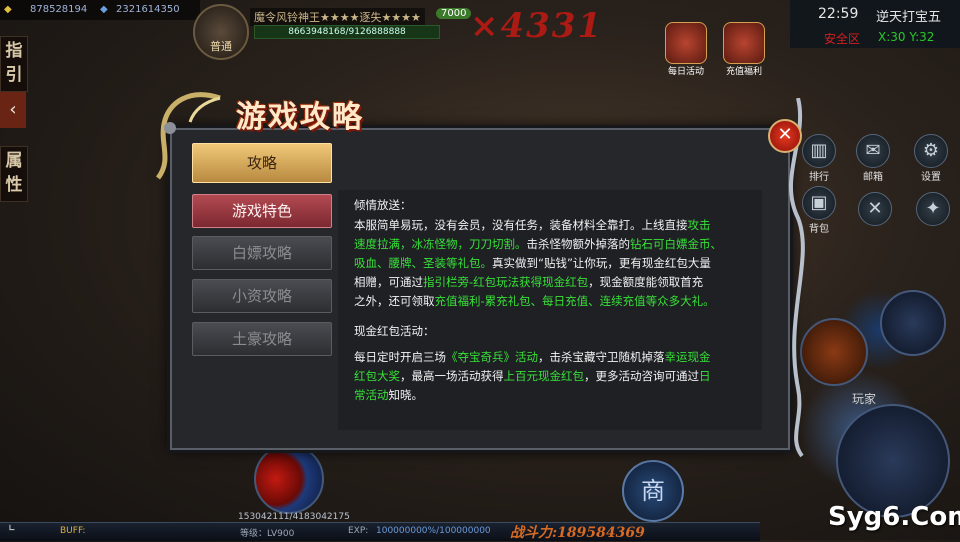 The image size is (960, 542). Describe the element at coordinates (294, 517) in the screenshot. I see `hp-mini-readout: 153042111/4183042175` at that location.